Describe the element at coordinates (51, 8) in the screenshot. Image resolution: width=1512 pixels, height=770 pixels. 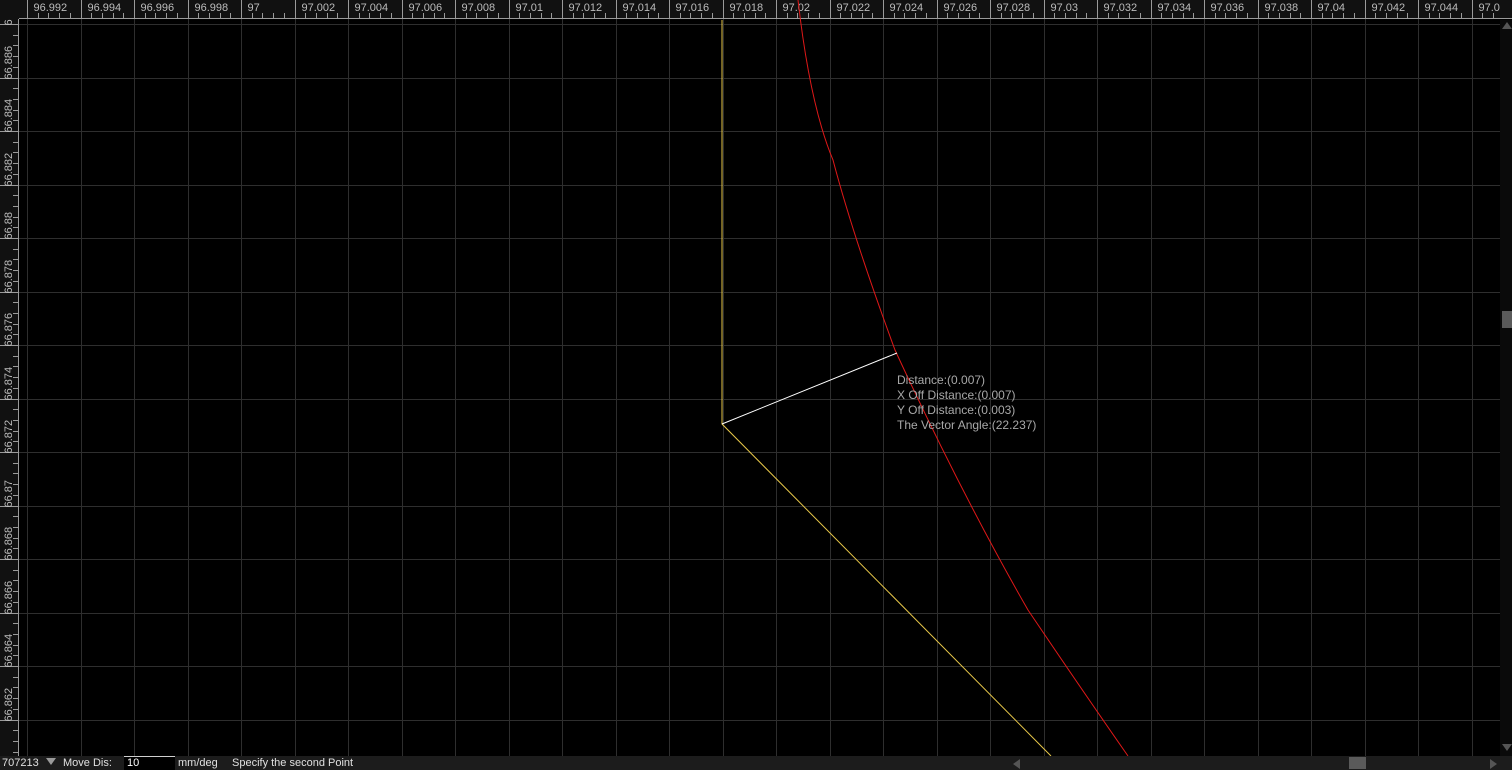
I see `ruler-x-label: 96.992` at that location.